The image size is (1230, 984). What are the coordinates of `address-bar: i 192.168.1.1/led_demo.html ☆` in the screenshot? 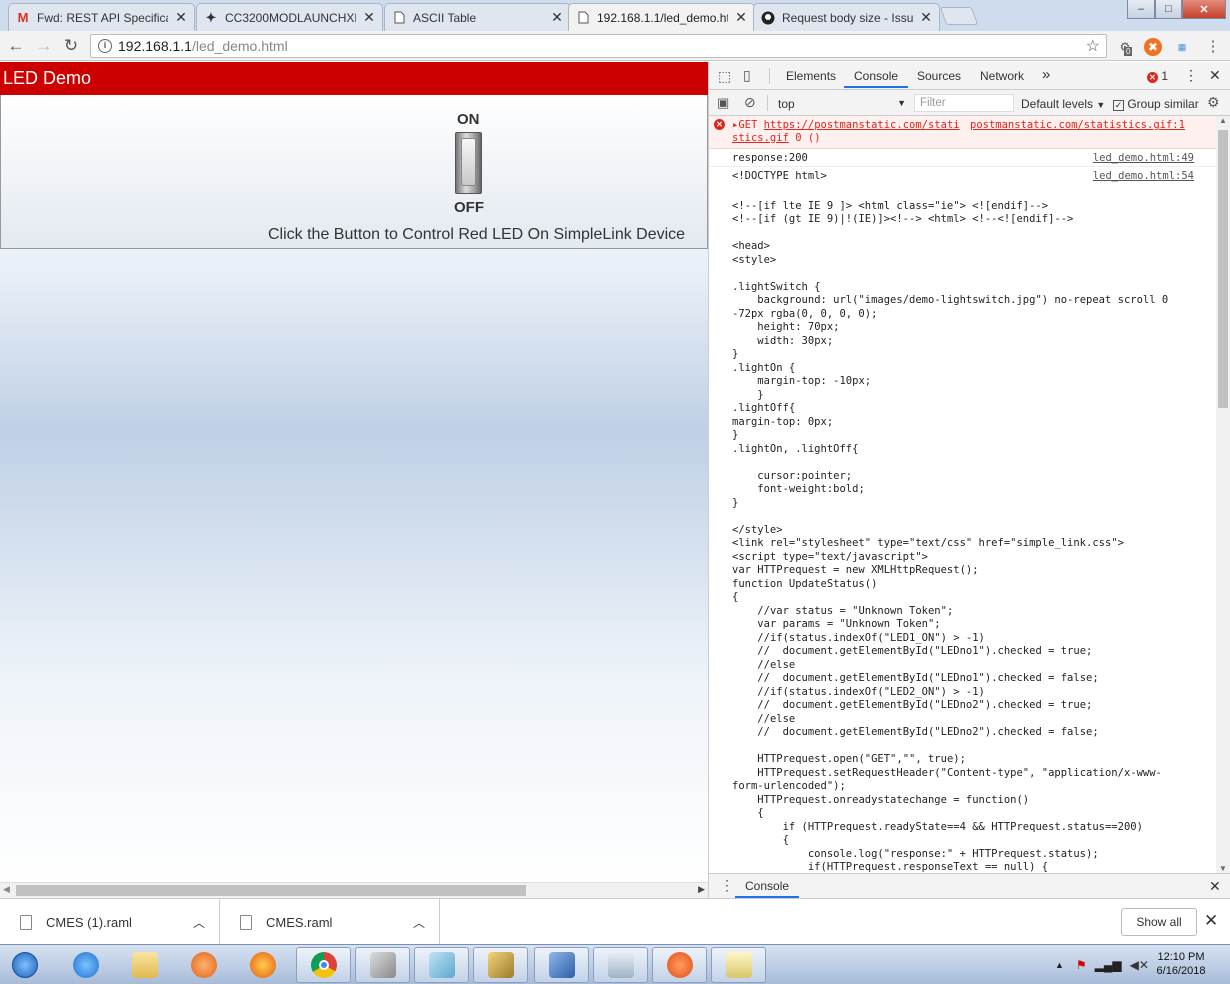 It's located at (598, 46).